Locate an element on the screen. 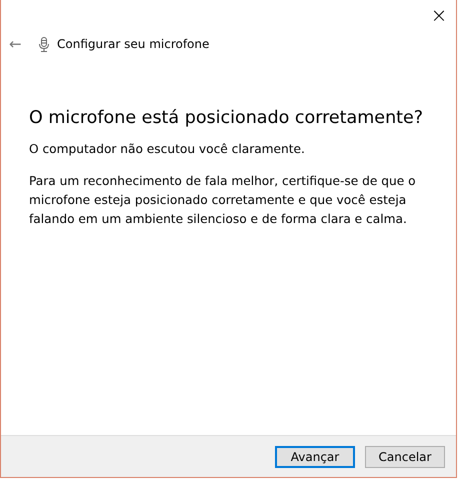 The height and width of the screenshot is (480, 458). paragraph: O computador não escutou você claramente. is located at coordinates (167, 149).